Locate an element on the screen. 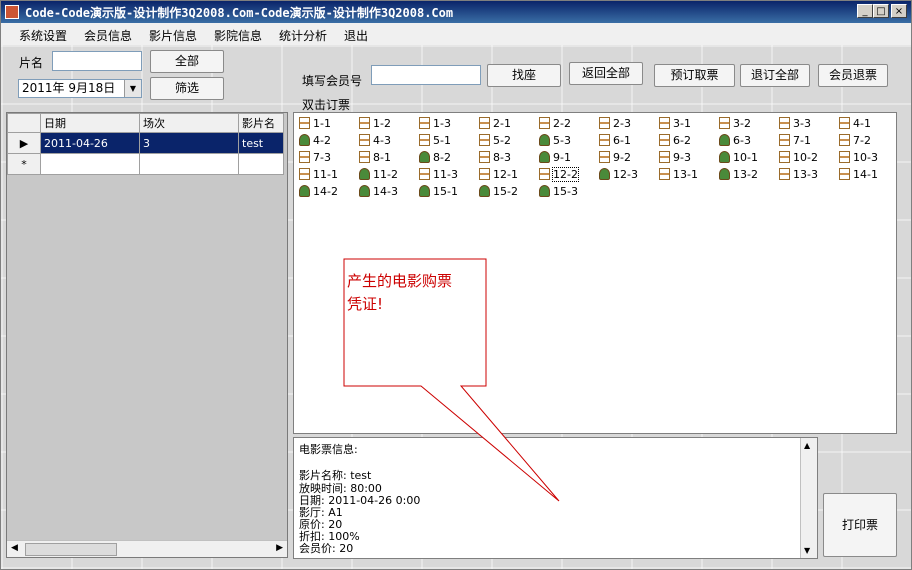 This screenshot has width=912, height=570. table-row: ▶ 2011-04-26 3 test is located at coordinates (145, 143).